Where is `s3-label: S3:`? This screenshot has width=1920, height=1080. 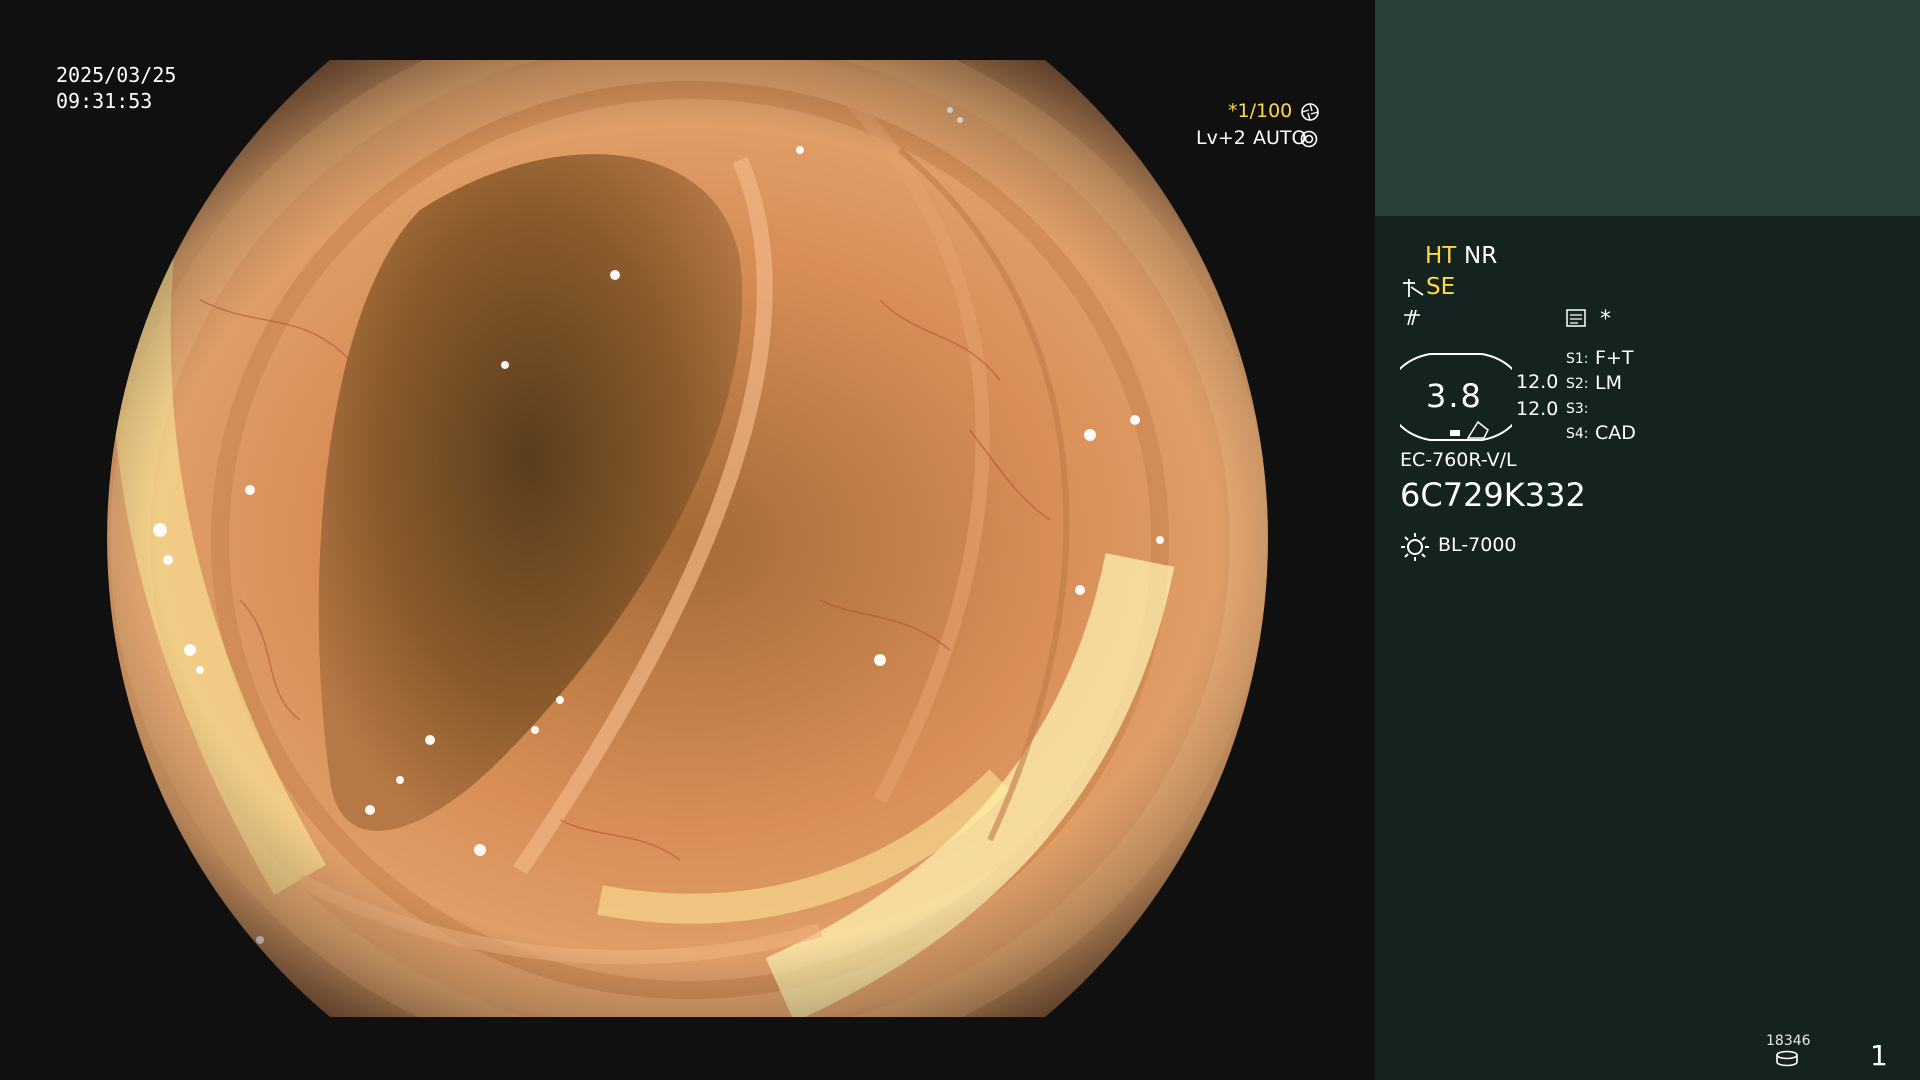
s3-label: S3: is located at coordinates (1577, 409).